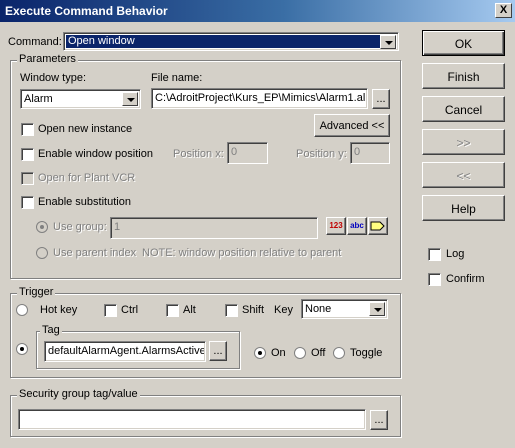 This screenshot has width=515, height=448. Describe the element at coordinates (22, 349) in the screenshot. I see `tag-radio` at that location.